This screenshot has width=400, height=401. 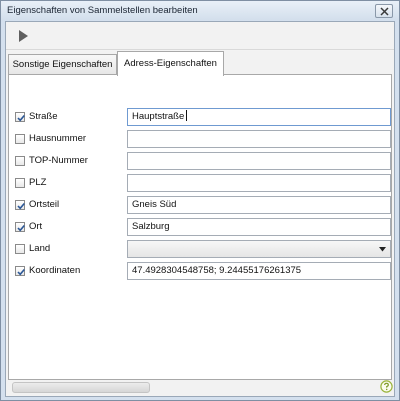 I want to click on field-row-ortsteil: Ortsteil Gneis Süd, so click(x=201, y=205).